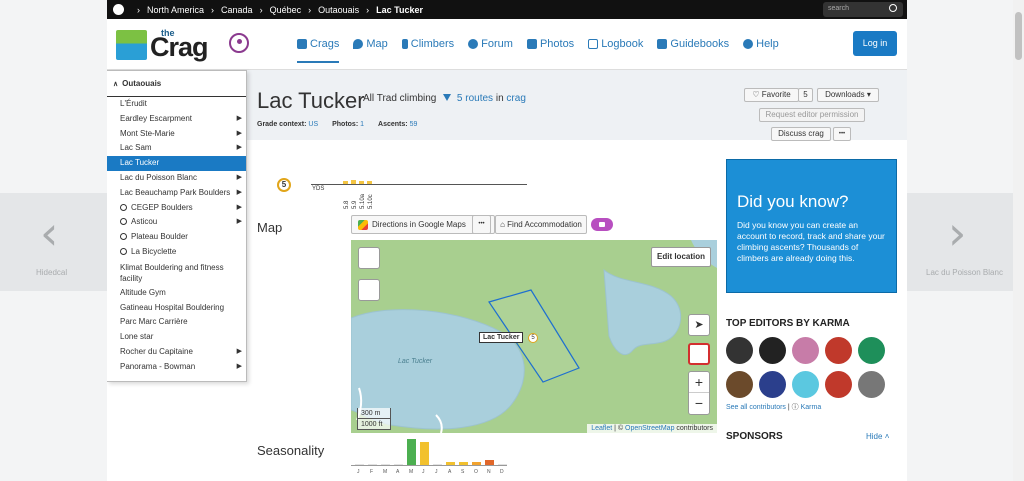 This screenshot has width=1024, height=481. What do you see at coordinates (118, 9) in the screenshot?
I see `globe-icon` at bounding box center [118, 9].